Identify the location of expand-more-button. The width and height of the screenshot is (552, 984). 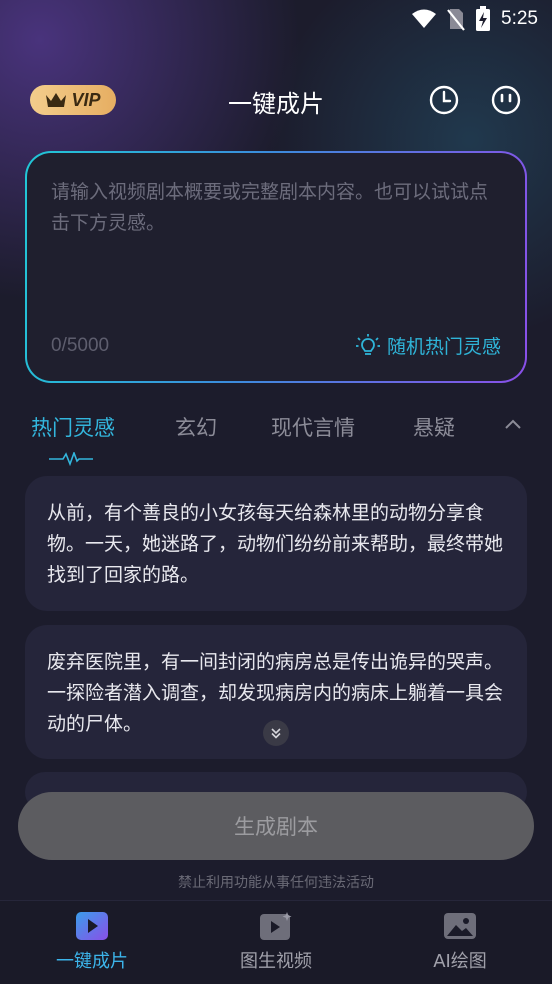
(276, 733).